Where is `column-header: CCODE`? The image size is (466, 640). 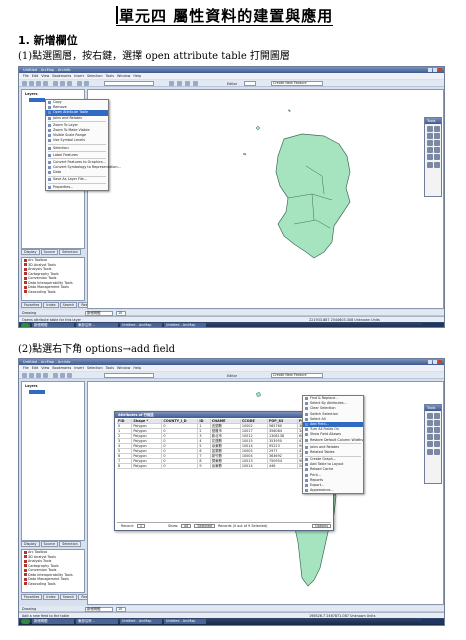 column-header: CCODE is located at coordinates (254, 421).